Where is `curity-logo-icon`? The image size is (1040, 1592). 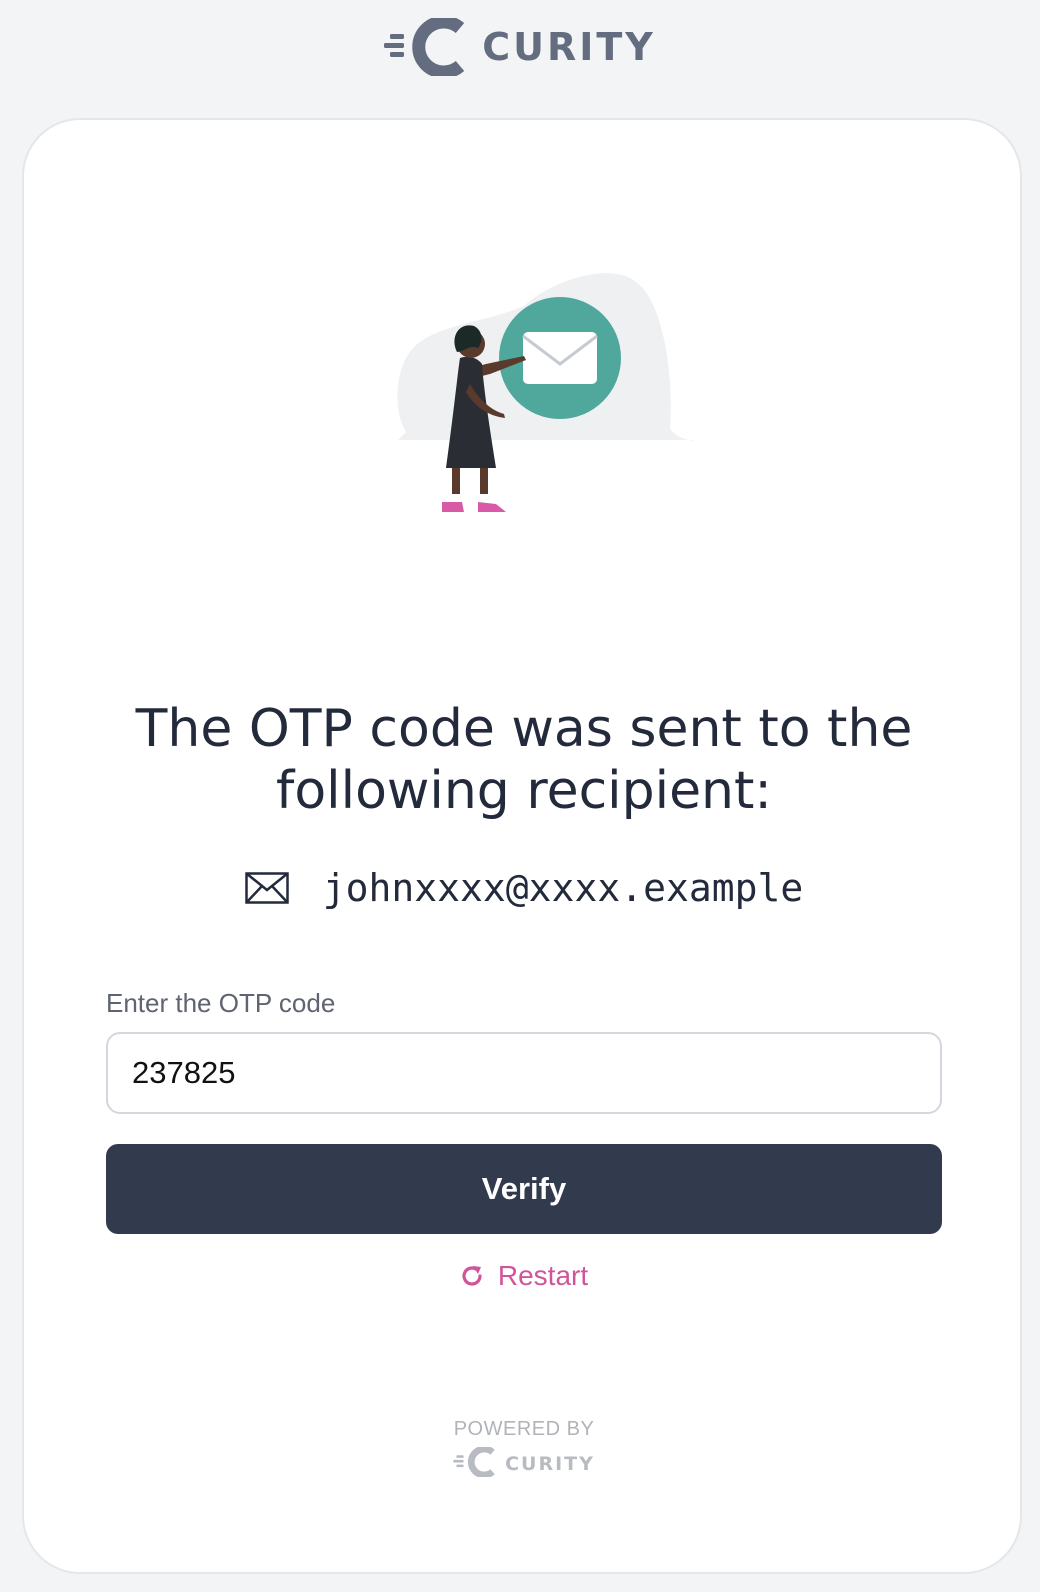 curity-logo-icon is located at coordinates (426, 47).